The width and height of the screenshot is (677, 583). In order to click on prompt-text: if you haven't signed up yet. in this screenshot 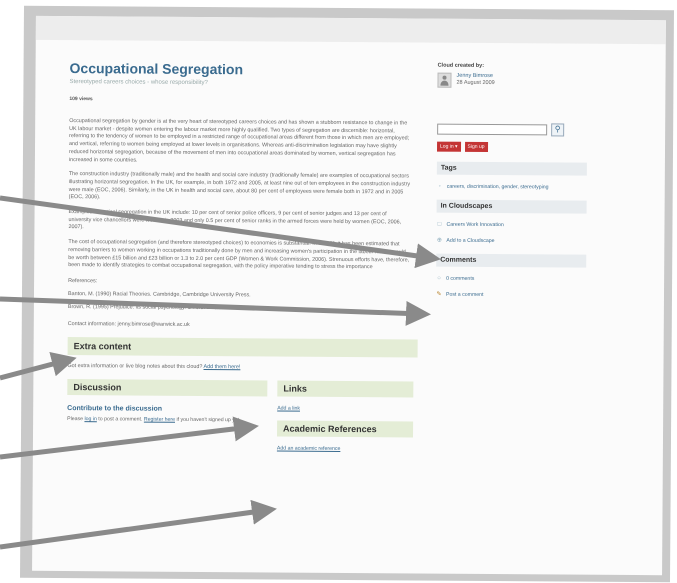, I will do `click(208, 420)`.